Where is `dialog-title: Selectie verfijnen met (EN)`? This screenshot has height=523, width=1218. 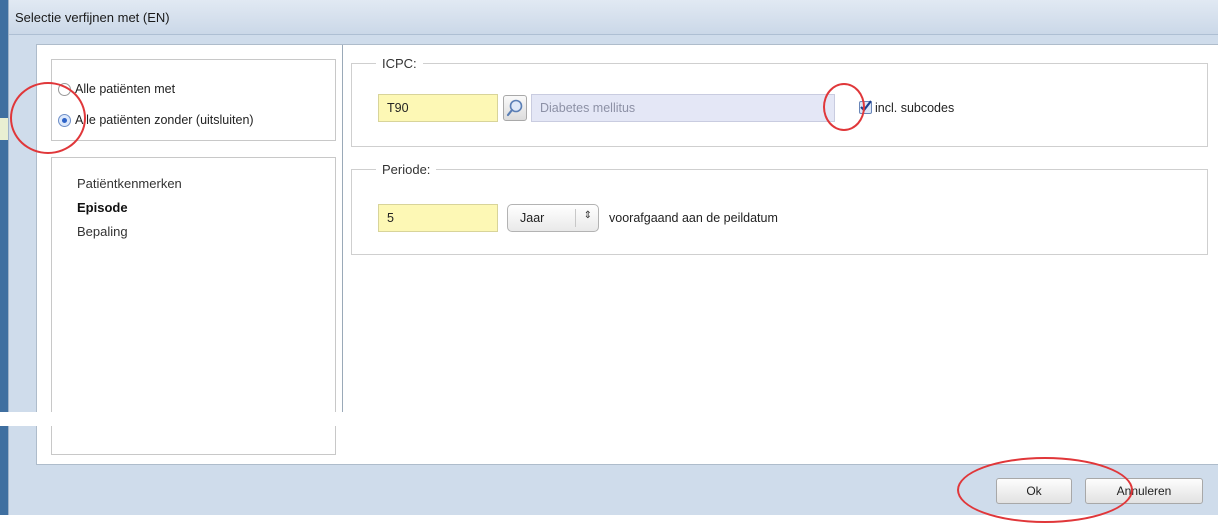
dialog-title: Selectie verfijnen met (EN) is located at coordinates (92, 17).